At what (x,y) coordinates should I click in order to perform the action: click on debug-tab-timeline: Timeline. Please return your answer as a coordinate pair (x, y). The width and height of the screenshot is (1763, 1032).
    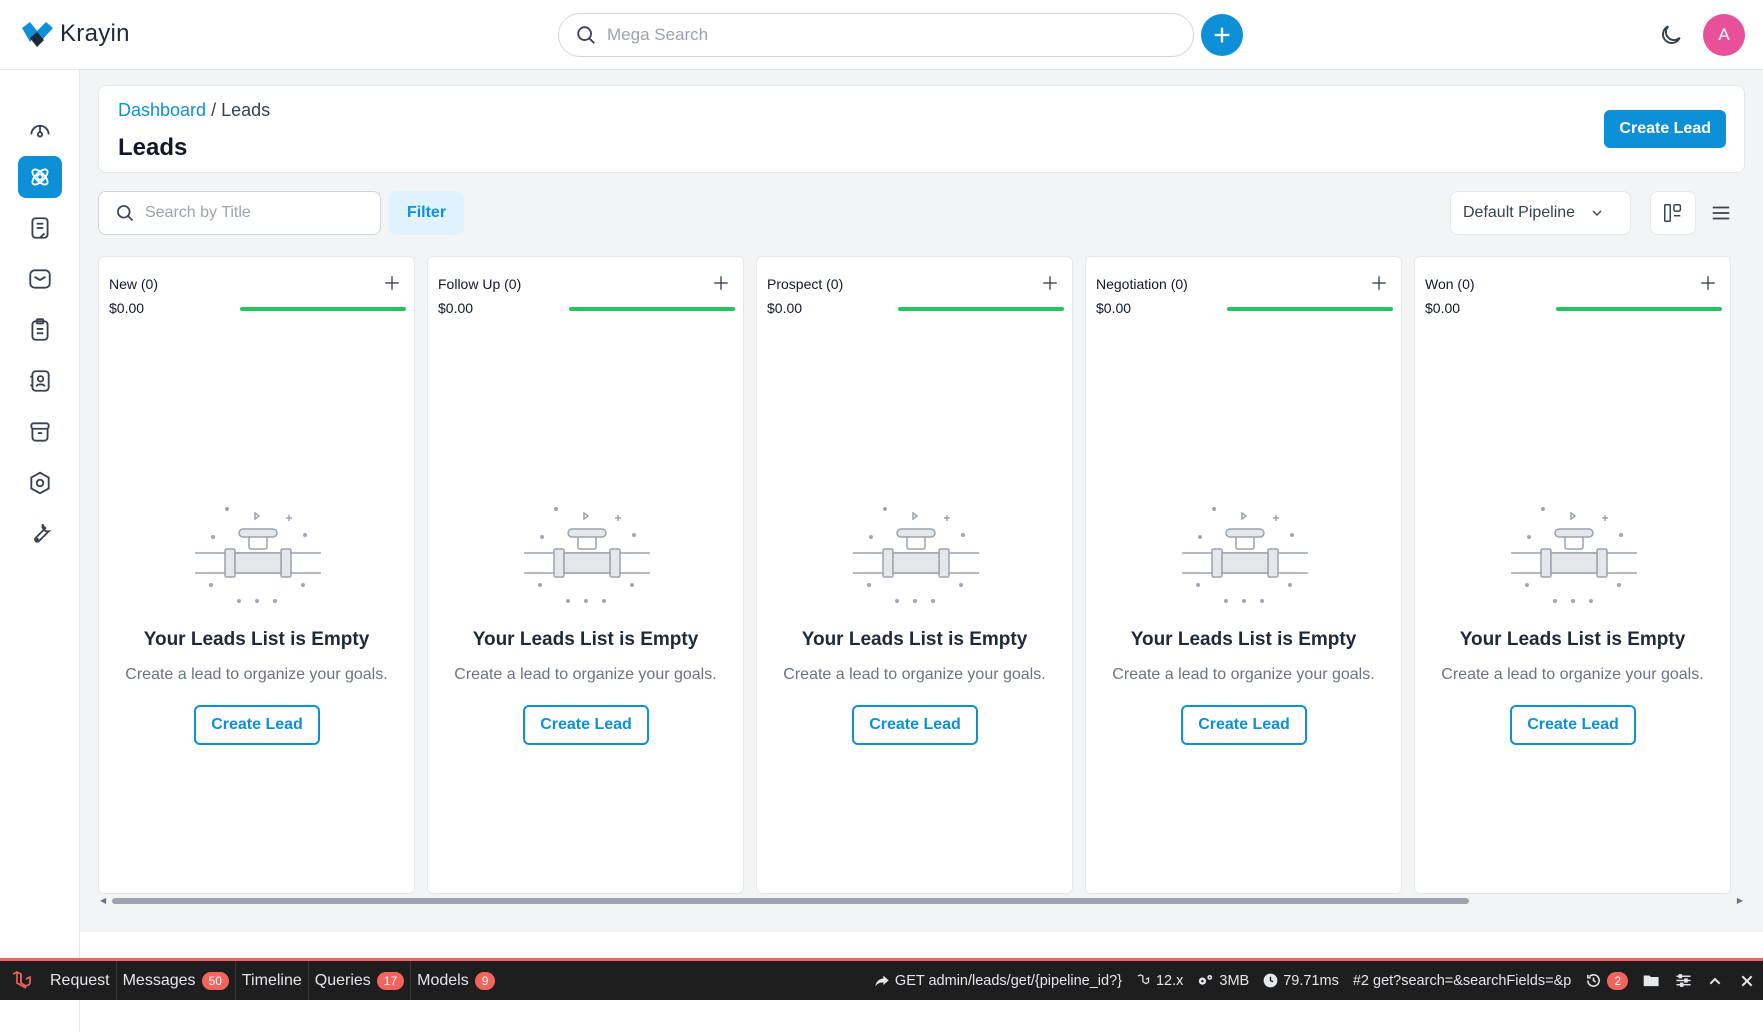
    Looking at the image, I should click on (272, 980).